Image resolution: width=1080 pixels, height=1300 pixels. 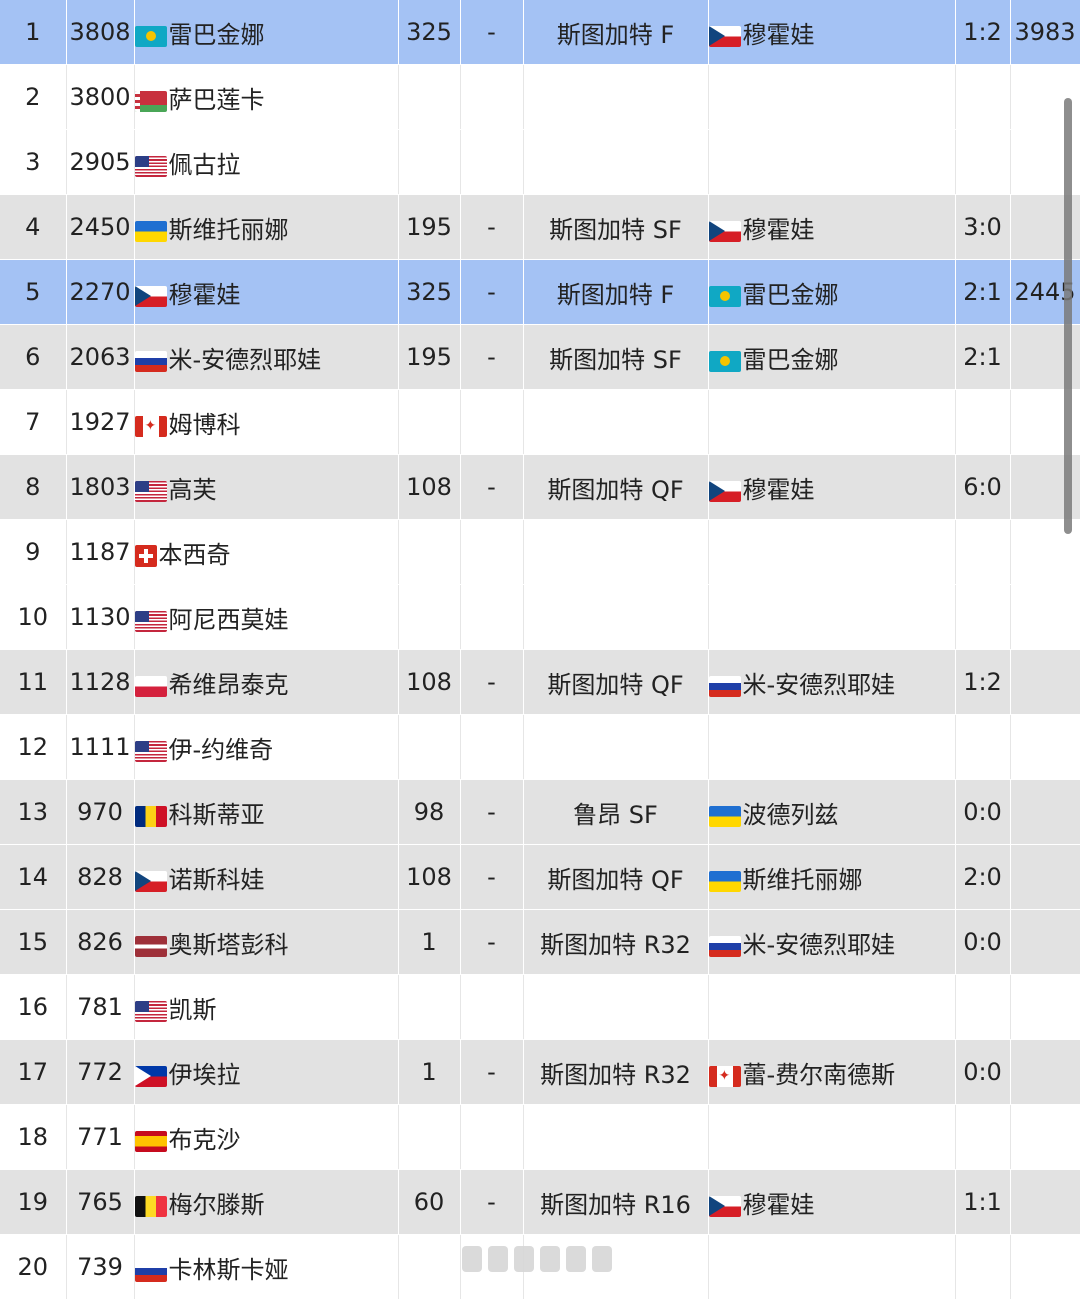 I want to click on russia-flag-icon, so click(x=724, y=946).